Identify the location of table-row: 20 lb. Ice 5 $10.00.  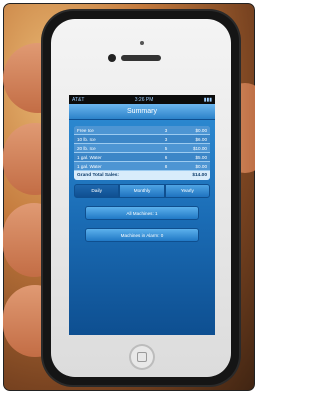
(142, 148).